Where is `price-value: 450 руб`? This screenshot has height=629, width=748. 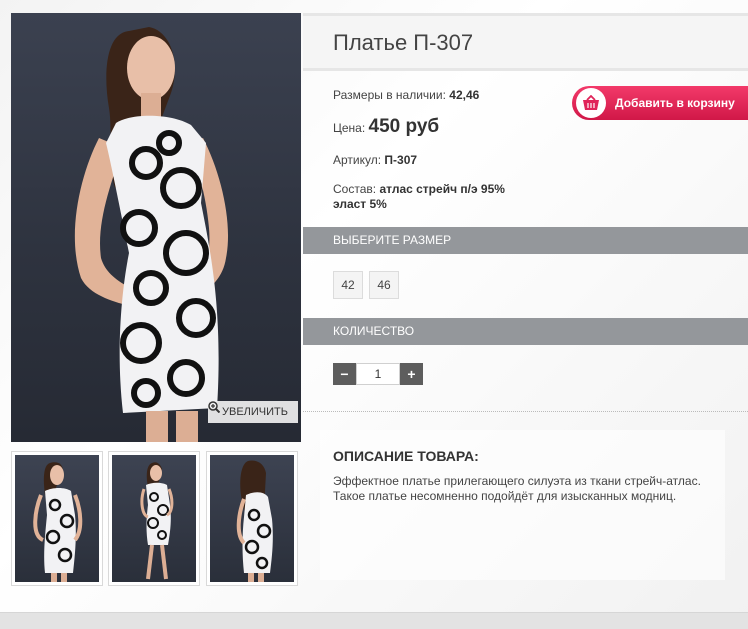 price-value: 450 руб is located at coordinates (404, 126).